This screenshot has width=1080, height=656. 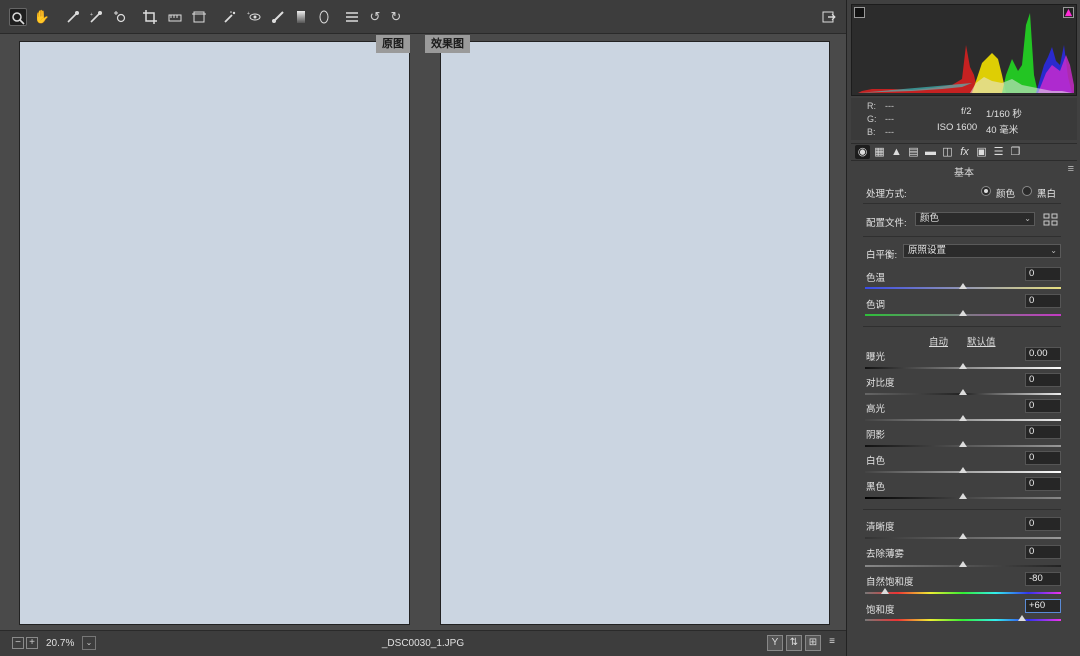 What do you see at coordinates (913, 152) in the screenshot?
I see `tab-hsl-icon: ▤` at bounding box center [913, 152].